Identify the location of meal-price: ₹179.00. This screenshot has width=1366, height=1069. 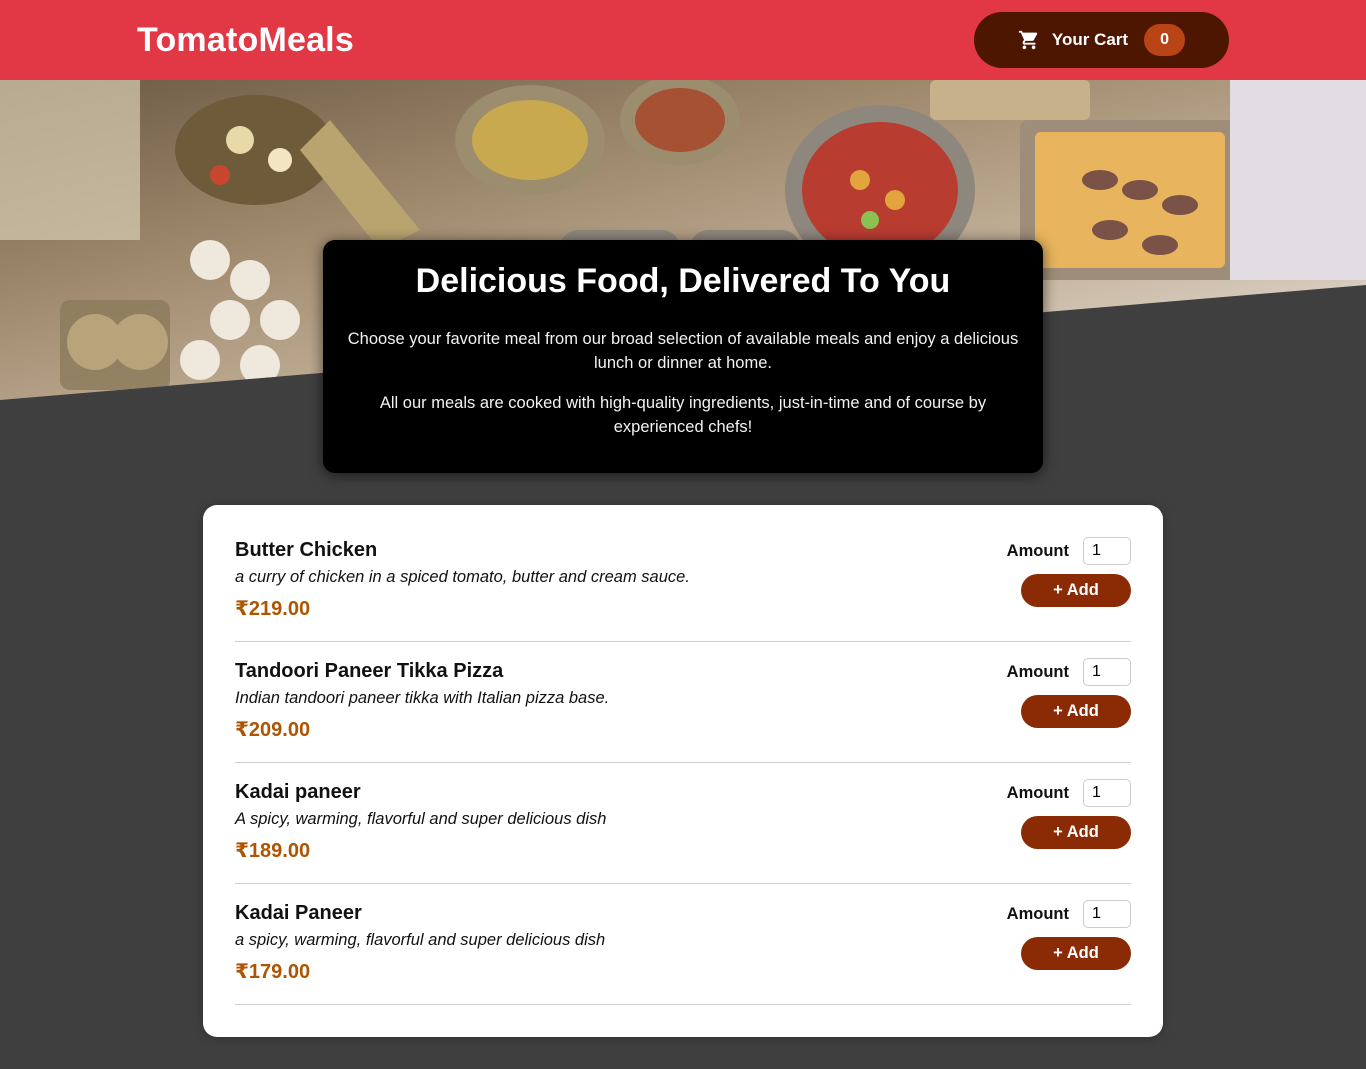
(273, 972).